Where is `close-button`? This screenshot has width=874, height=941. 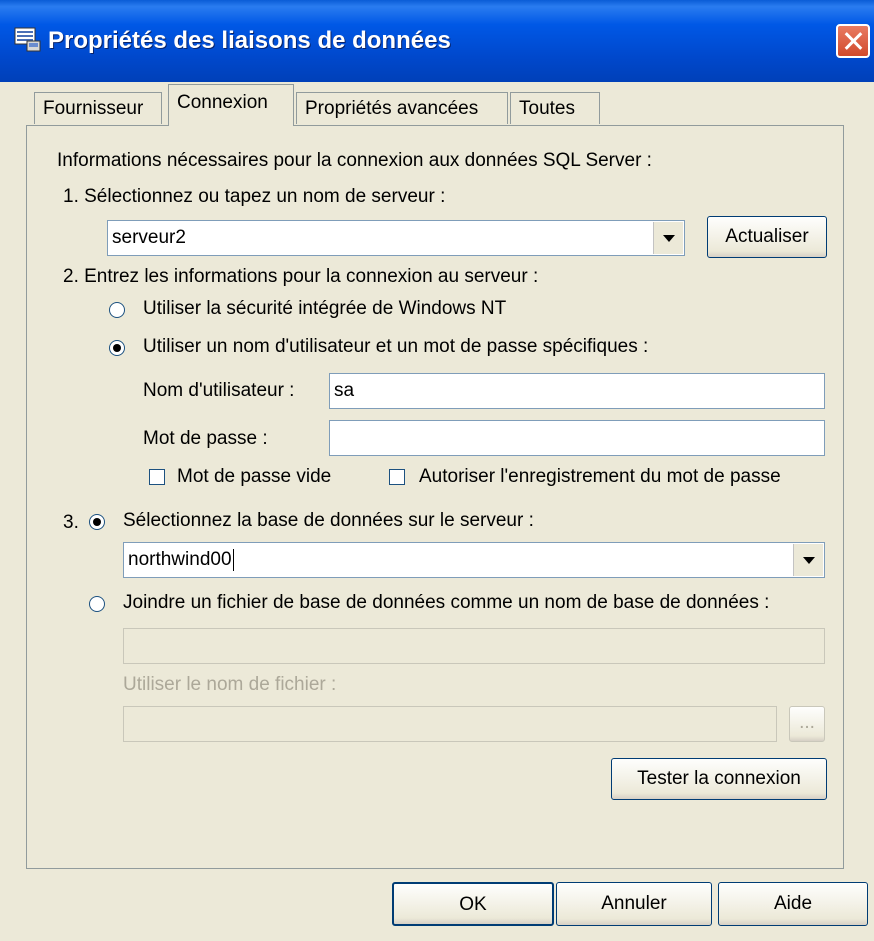
close-button is located at coordinates (853, 41).